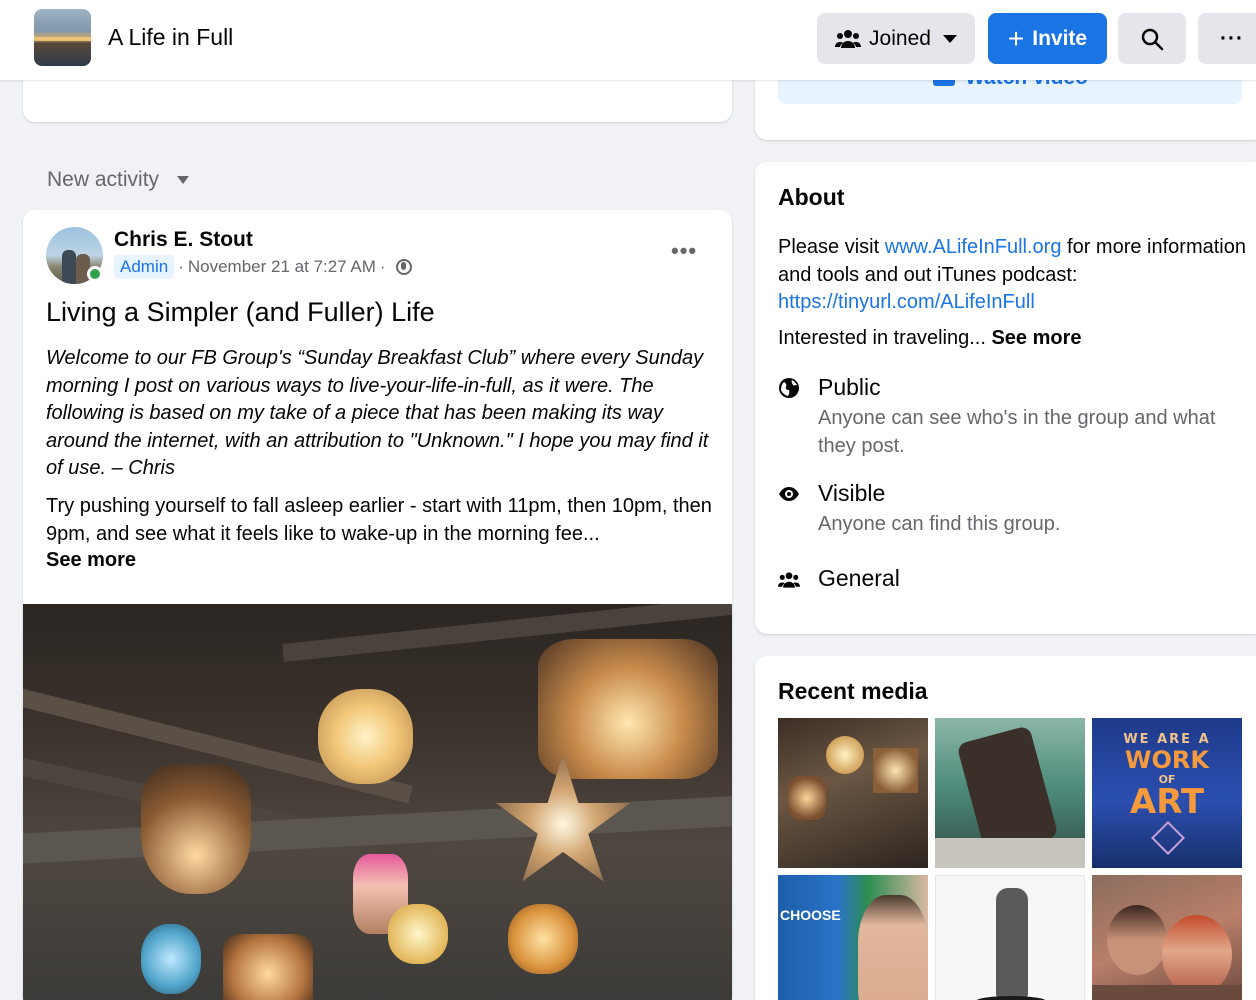 This screenshot has height=1000, width=1256. I want to click on media-text: ART, so click(1167, 802).